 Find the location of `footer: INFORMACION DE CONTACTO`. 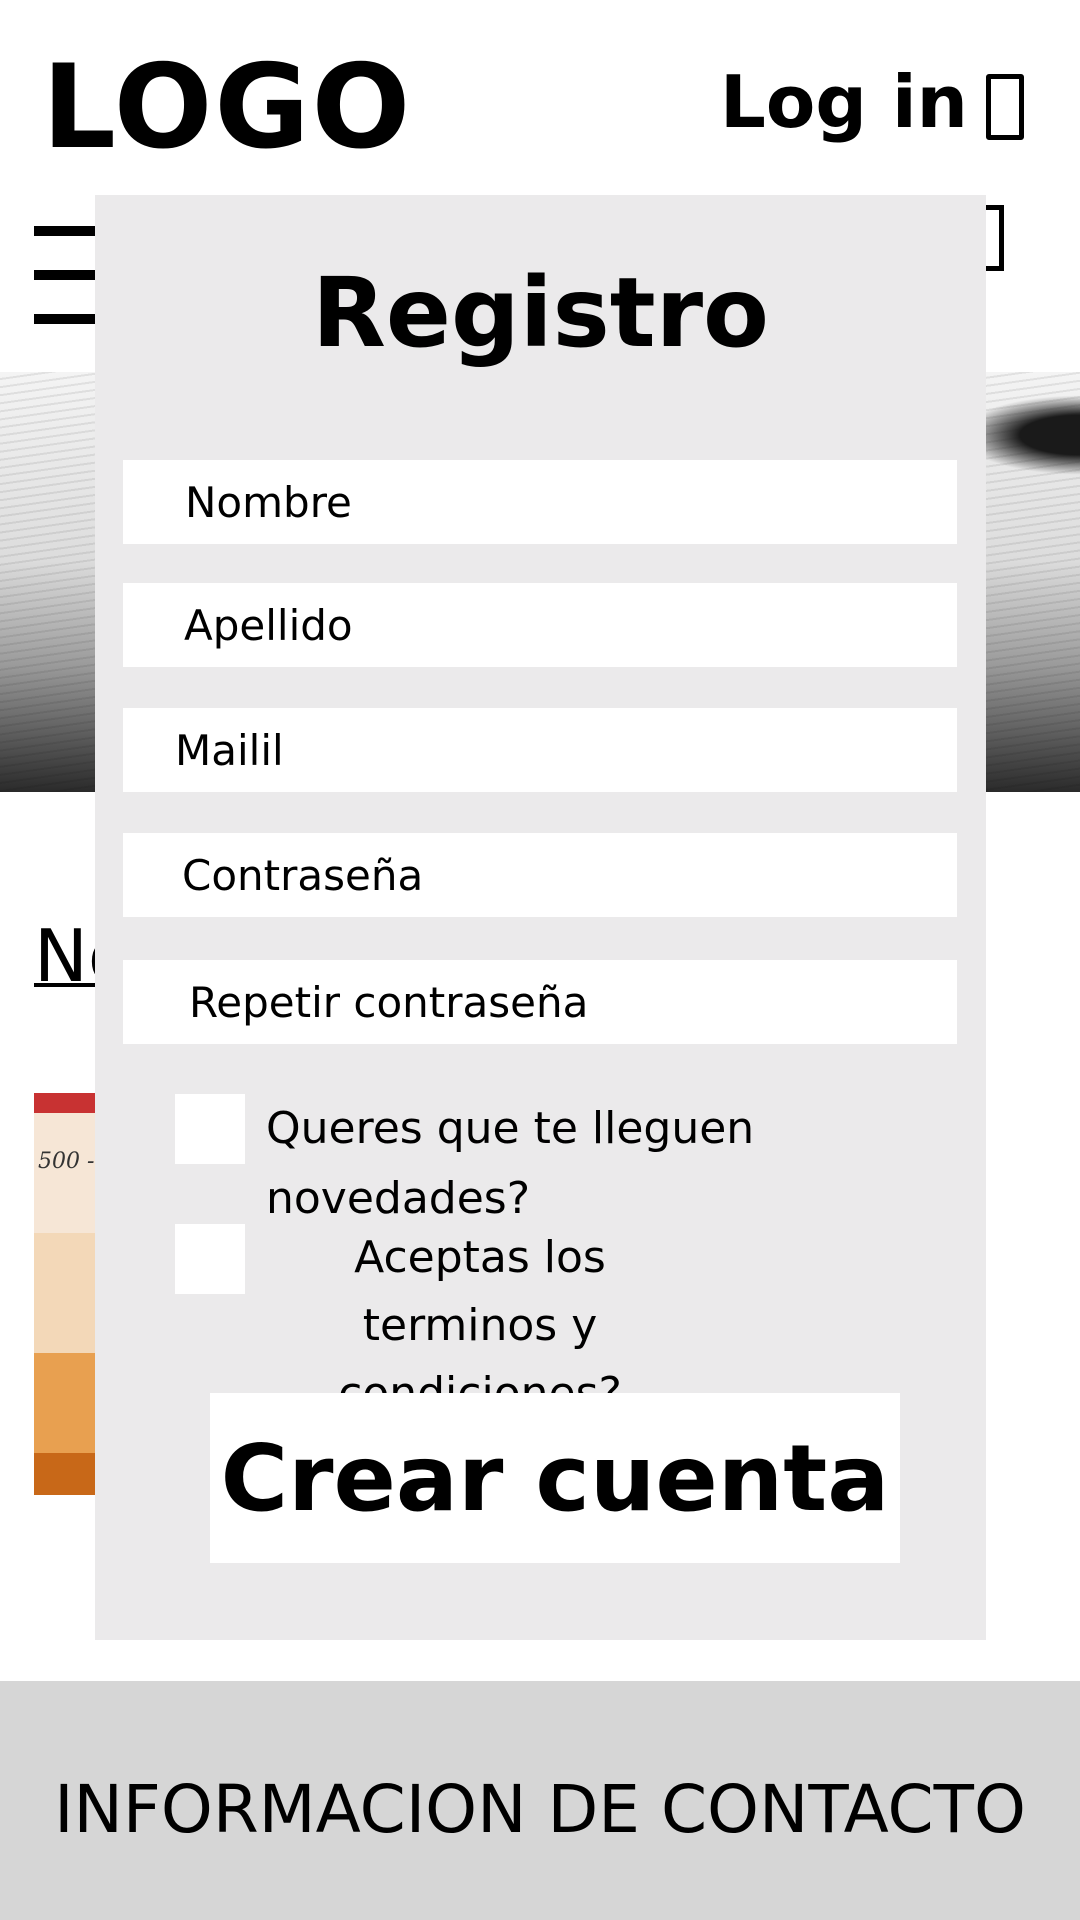

footer: INFORMACION DE CONTACTO is located at coordinates (540, 1800).